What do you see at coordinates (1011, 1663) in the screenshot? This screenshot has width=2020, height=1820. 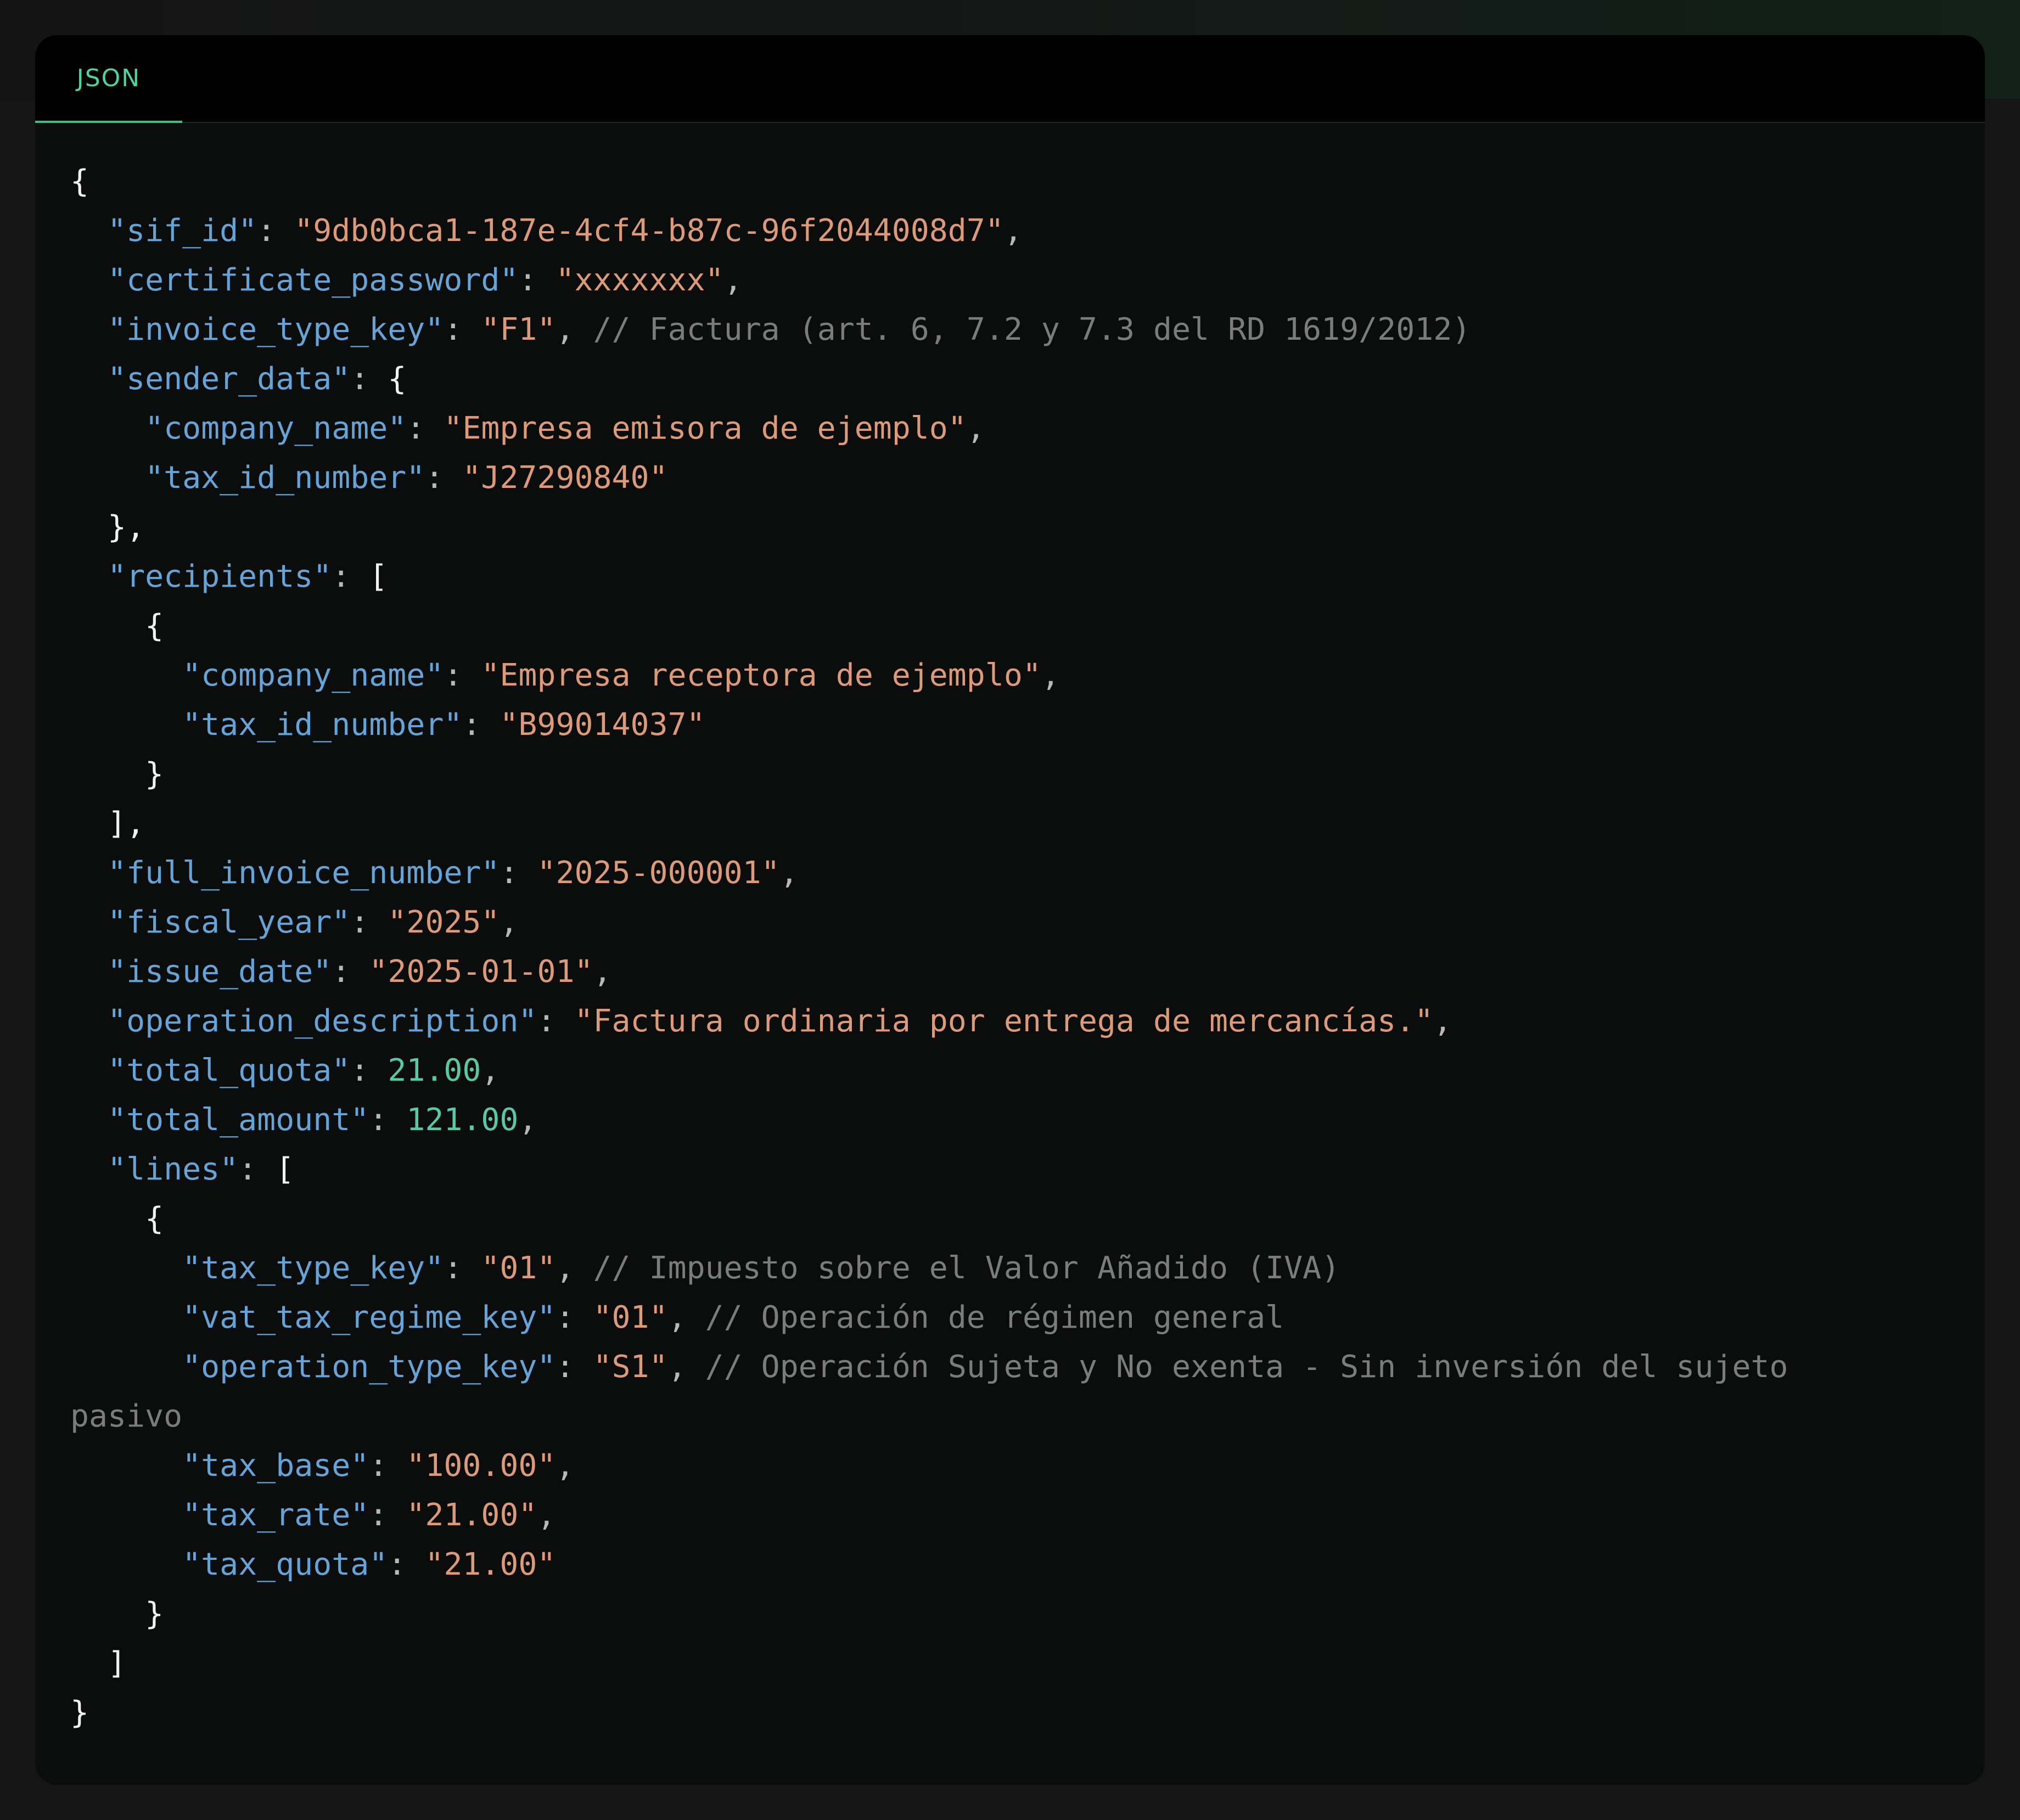 I see `code-line: ]` at bounding box center [1011, 1663].